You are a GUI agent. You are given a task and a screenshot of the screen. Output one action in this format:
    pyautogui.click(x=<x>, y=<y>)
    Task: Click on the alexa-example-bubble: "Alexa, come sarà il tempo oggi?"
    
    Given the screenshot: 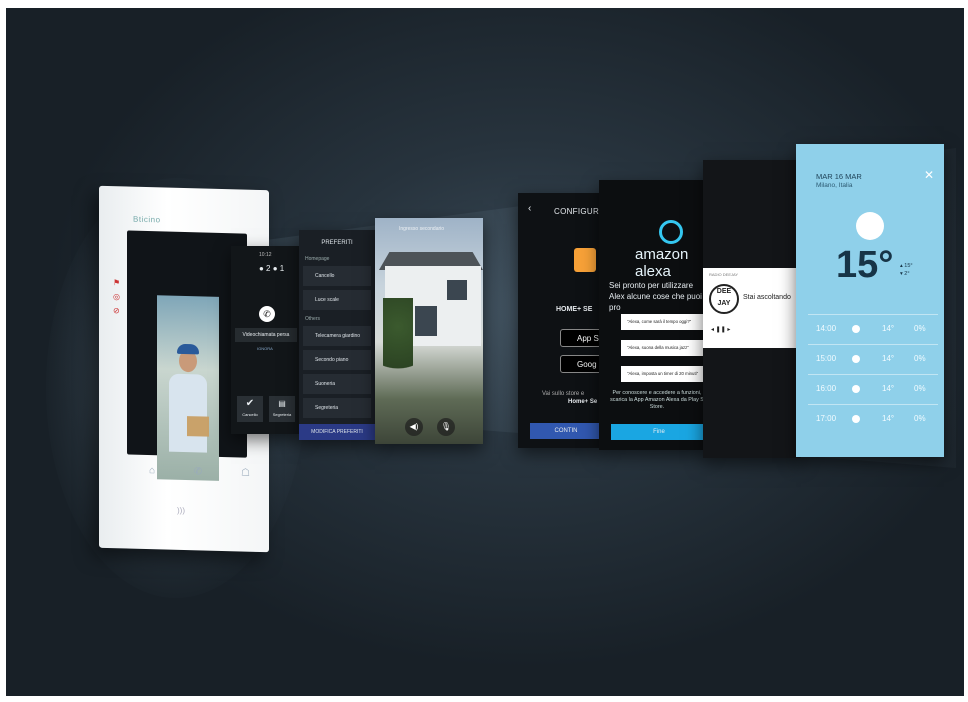 What is the action you would take?
    pyautogui.click(x=663, y=322)
    